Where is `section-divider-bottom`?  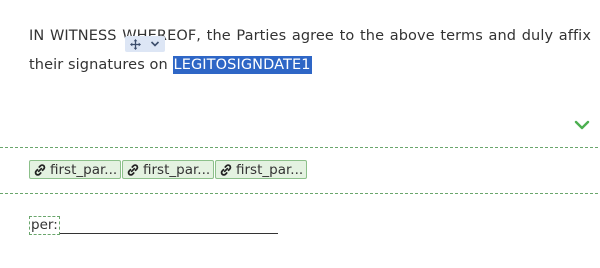 section-divider-bottom is located at coordinates (299, 193).